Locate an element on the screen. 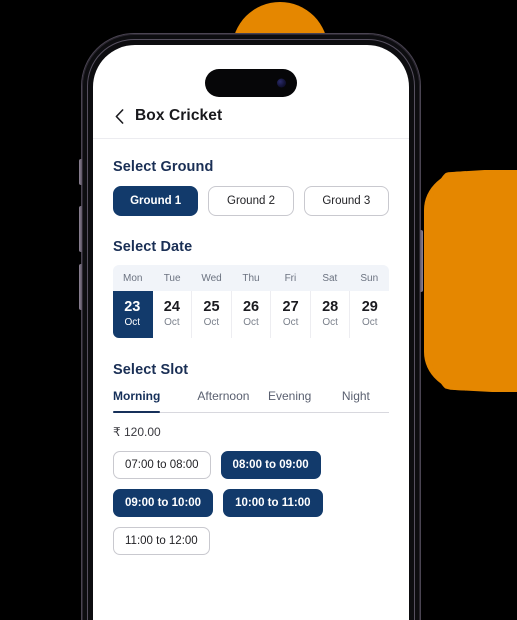 The width and height of the screenshot is (517, 620). time-slot-08-09: 08:00 to 09:00 is located at coordinates (270, 465).